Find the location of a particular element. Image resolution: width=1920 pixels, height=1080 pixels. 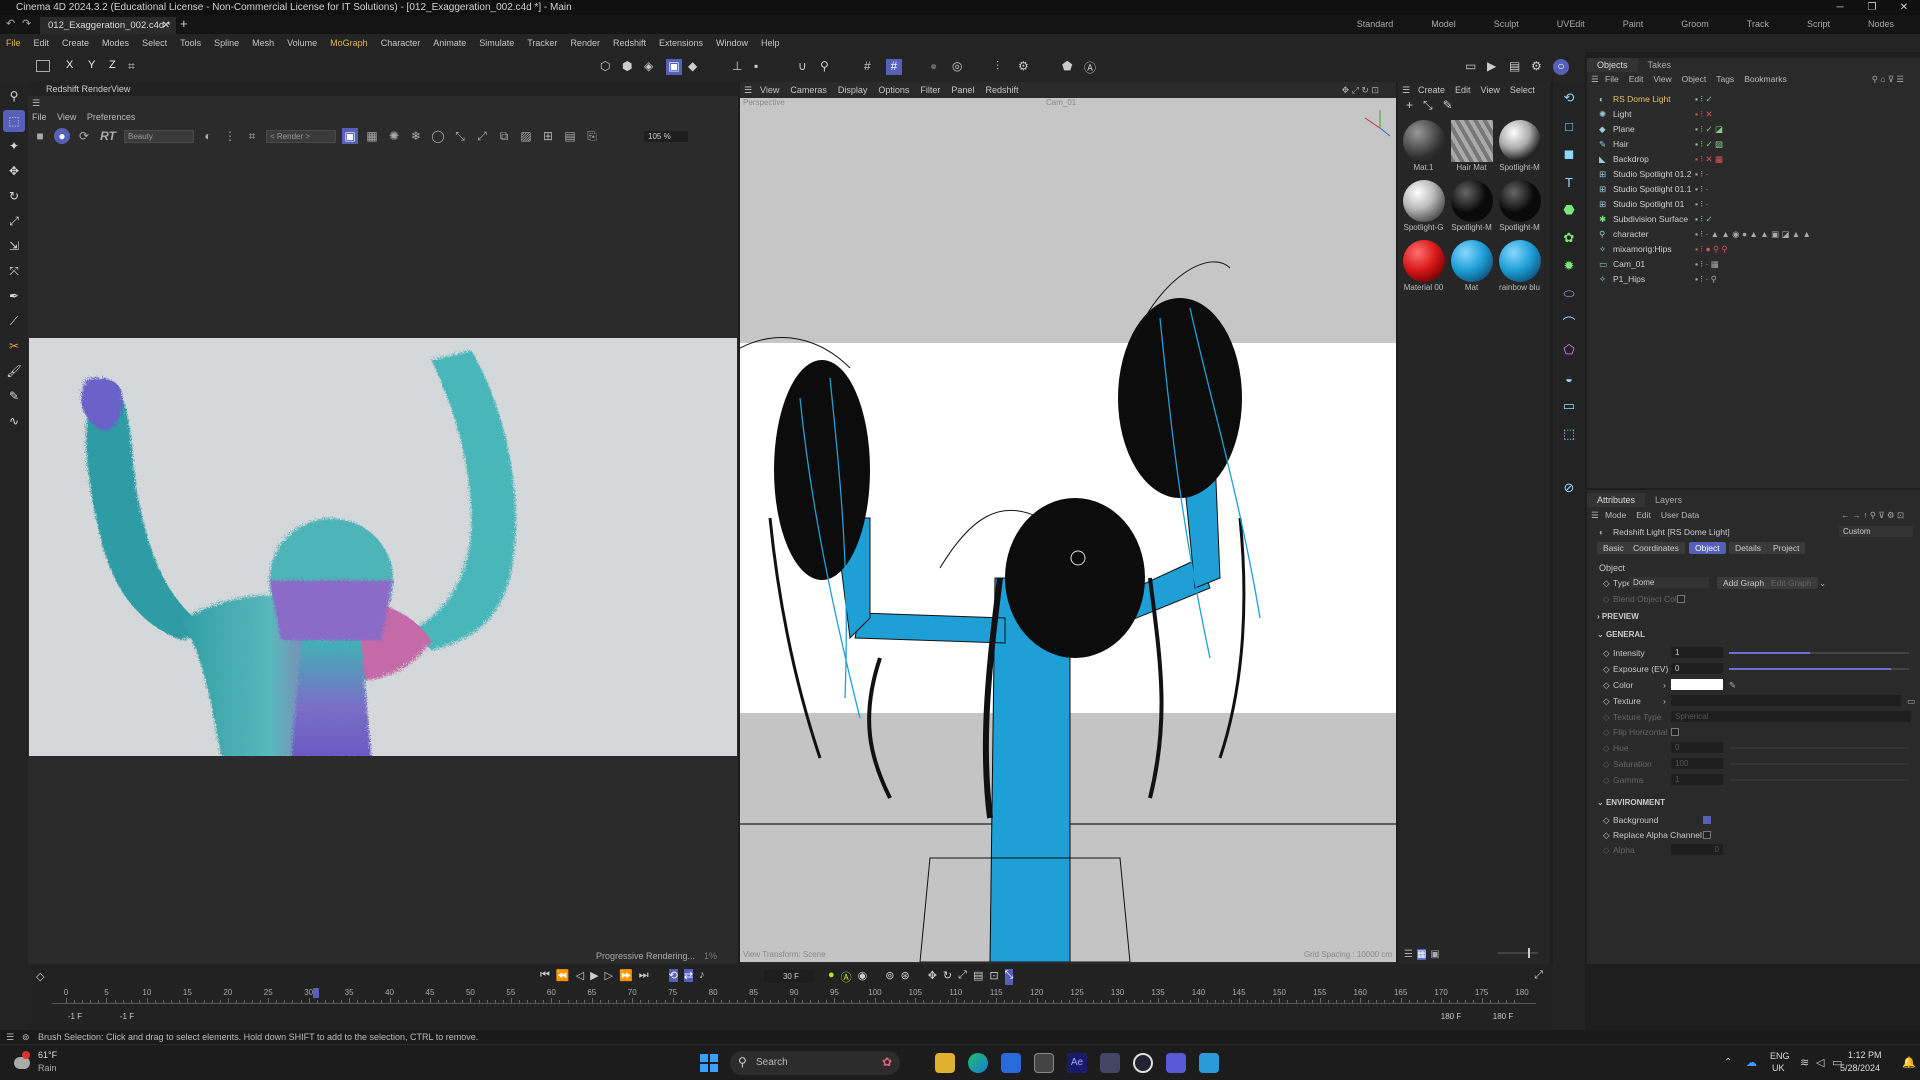

fit-icon: ⤡ is located at coordinates (460, 136).